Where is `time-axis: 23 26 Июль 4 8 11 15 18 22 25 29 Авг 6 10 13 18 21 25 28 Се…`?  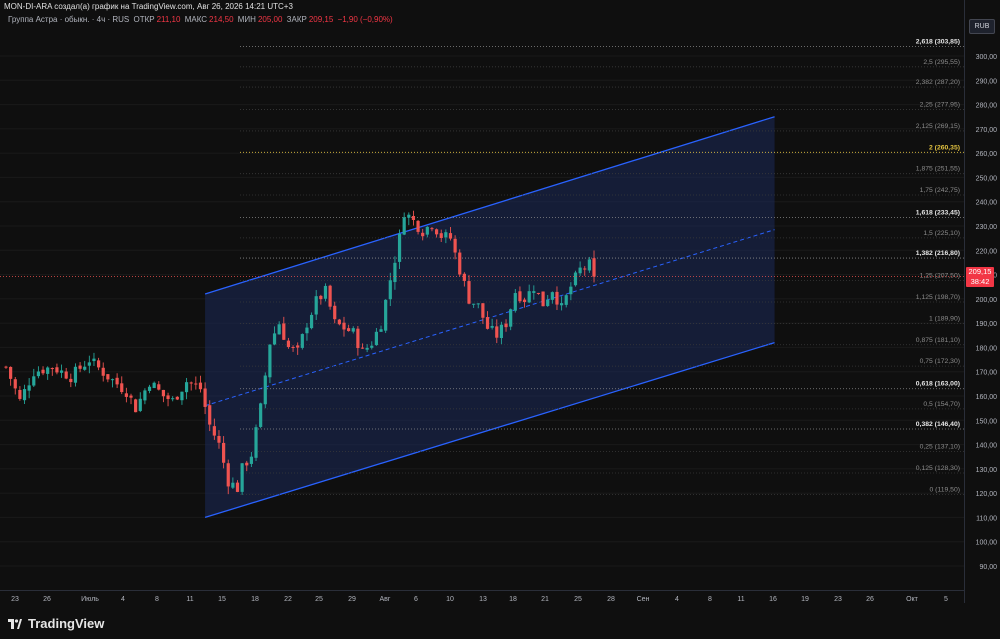
time-axis: 23 26 Июль 4 8 11 15 18 22 25 29 Авг 6 10 13 18 21 25 28 Се… is located at coordinates (482, 597).